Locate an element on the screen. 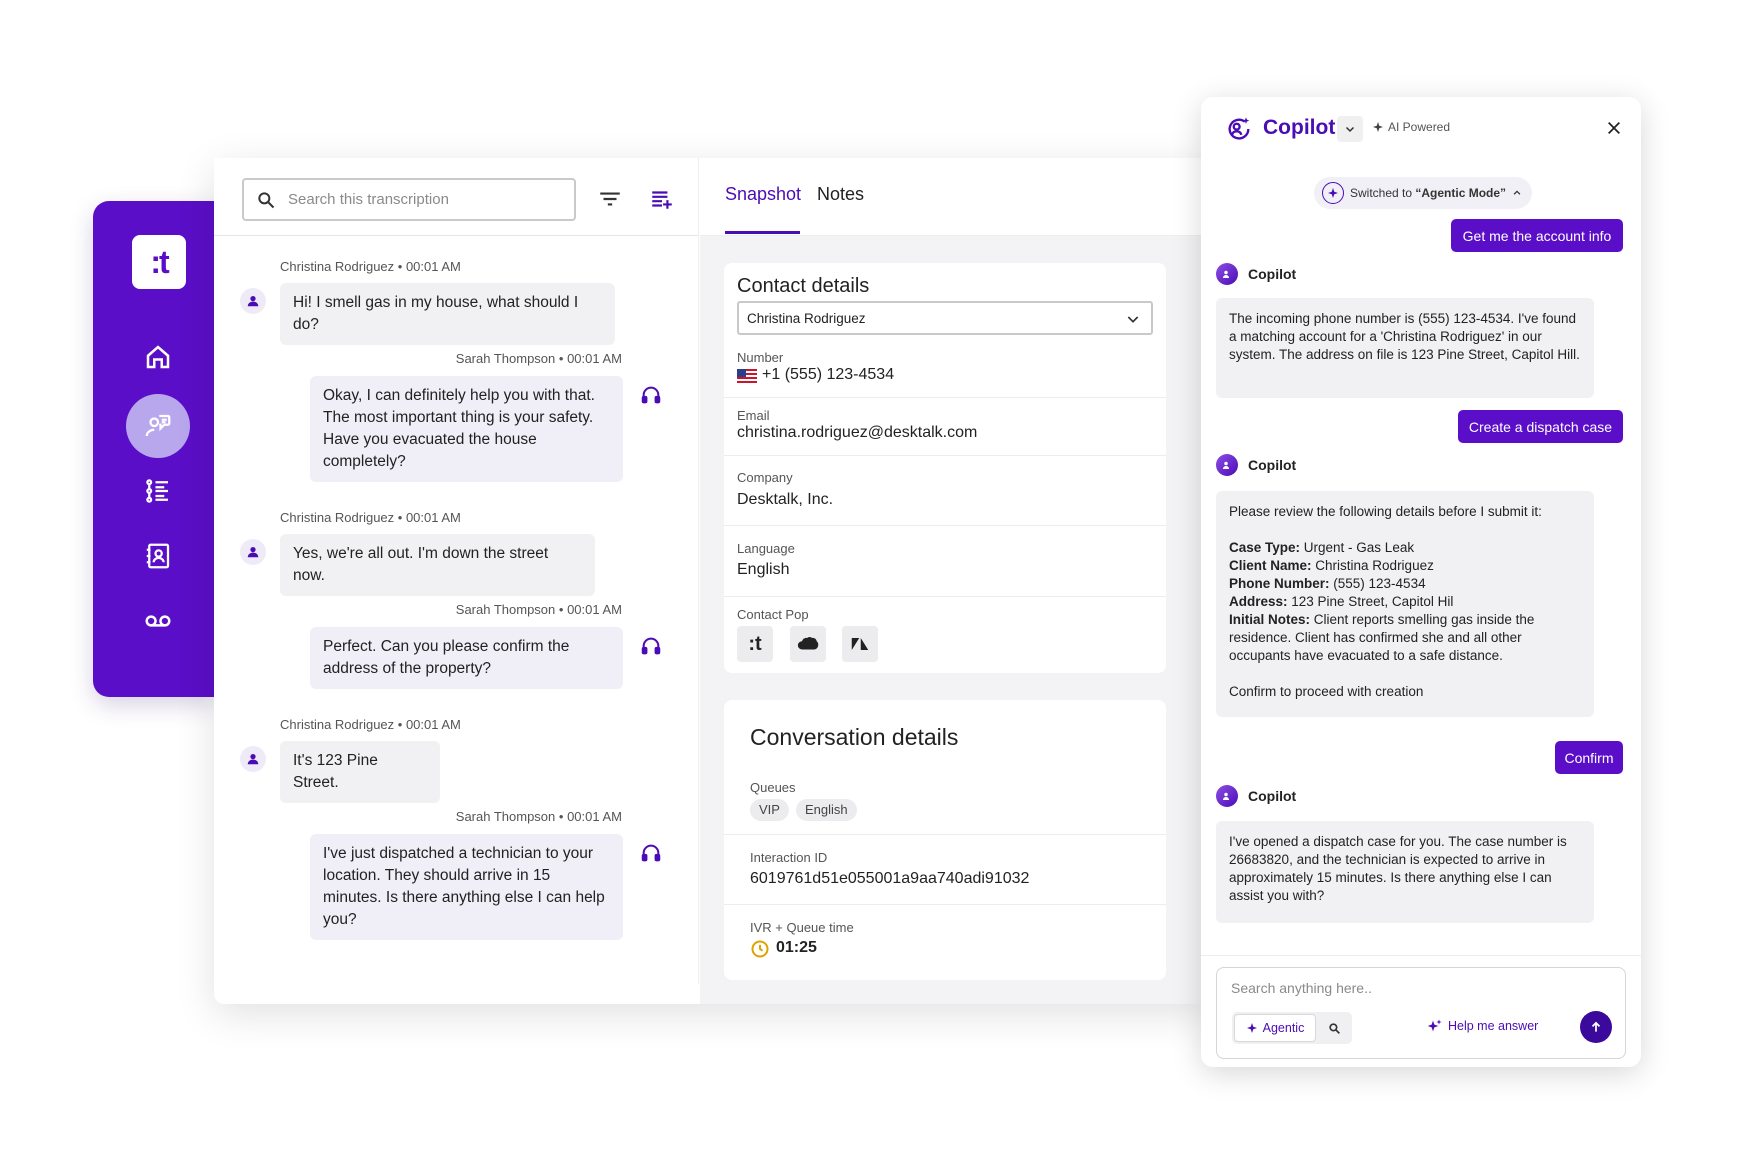 This screenshot has height=1160, width=1740. message-author: Christina Rodriguez is located at coordinates (337, 517).